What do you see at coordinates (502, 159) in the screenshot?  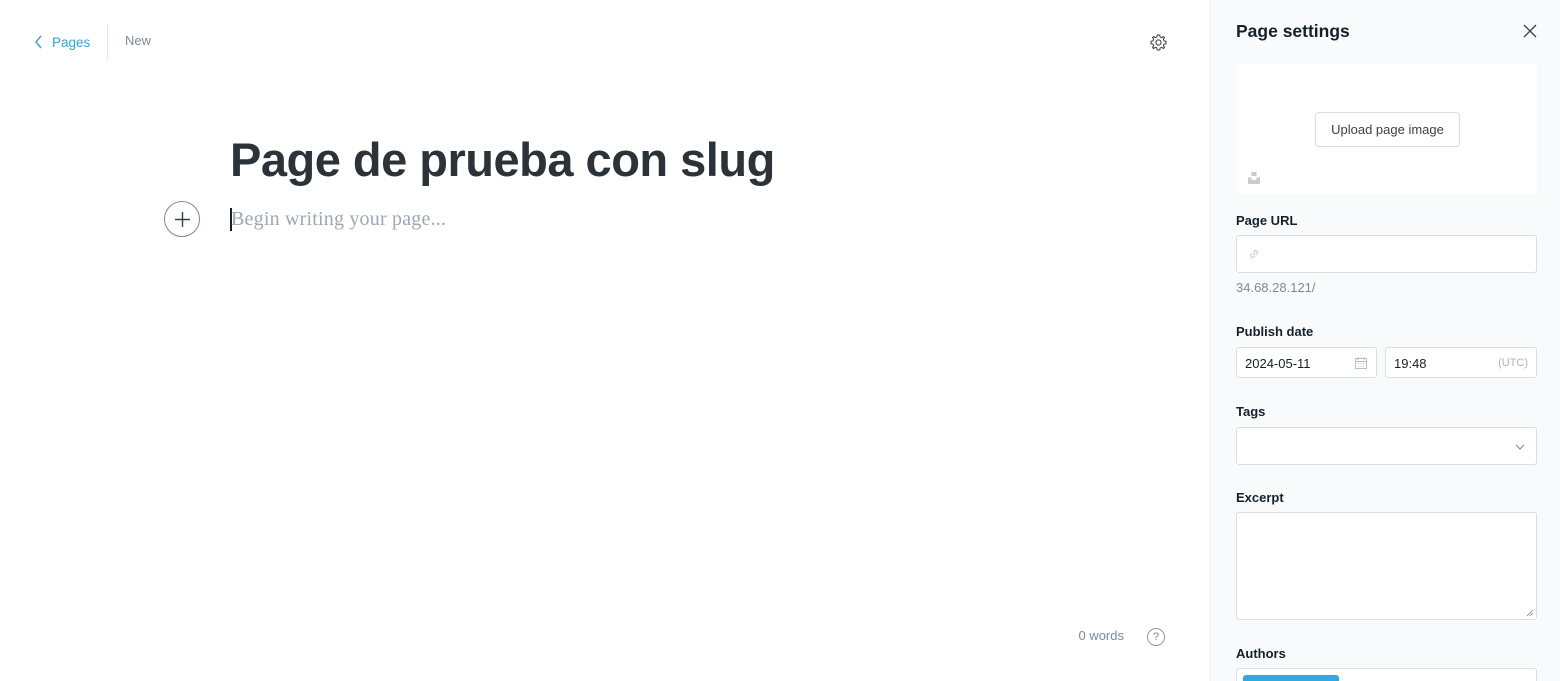 I see `page-title: Page de prueba con slug` at bounding box center [502, 159].